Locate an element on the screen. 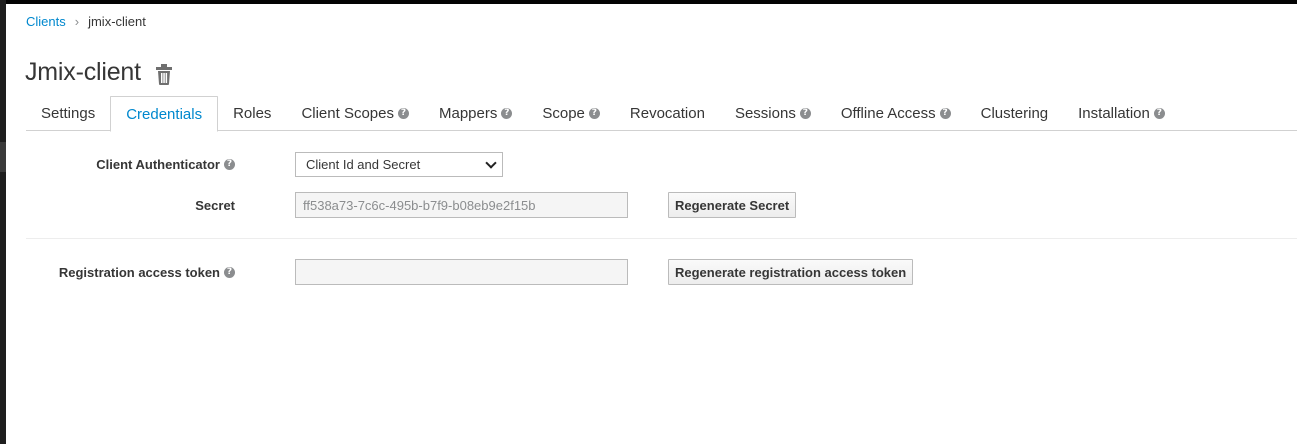 The height and width of the screenshot is (444, 1297). tab-label: Clustering is located at coordinates (1014, 113).